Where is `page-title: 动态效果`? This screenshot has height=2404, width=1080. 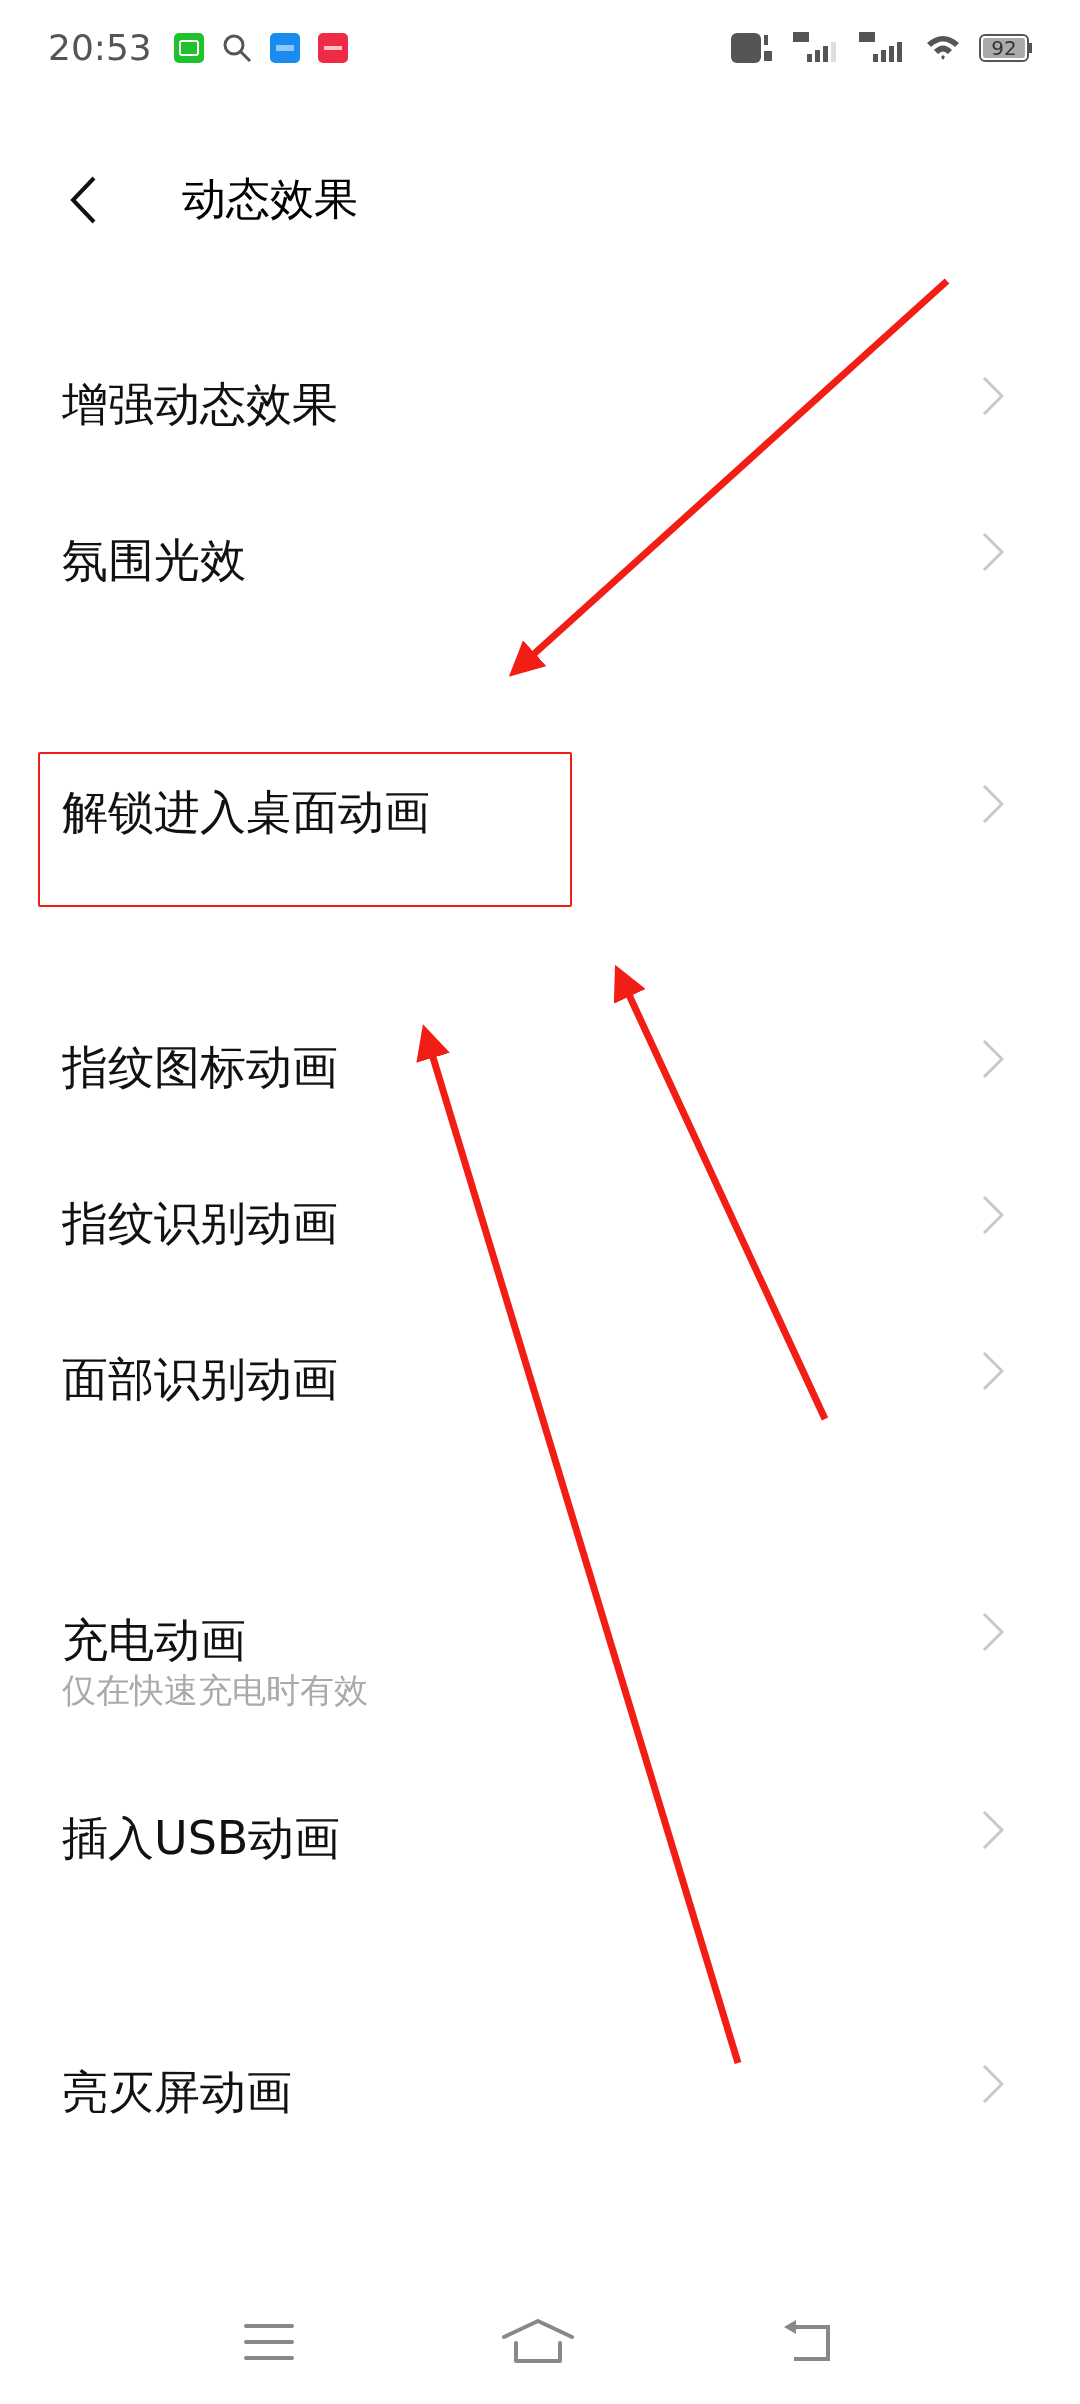 page-title: 动态效果 is located at coordinates (270, 199).